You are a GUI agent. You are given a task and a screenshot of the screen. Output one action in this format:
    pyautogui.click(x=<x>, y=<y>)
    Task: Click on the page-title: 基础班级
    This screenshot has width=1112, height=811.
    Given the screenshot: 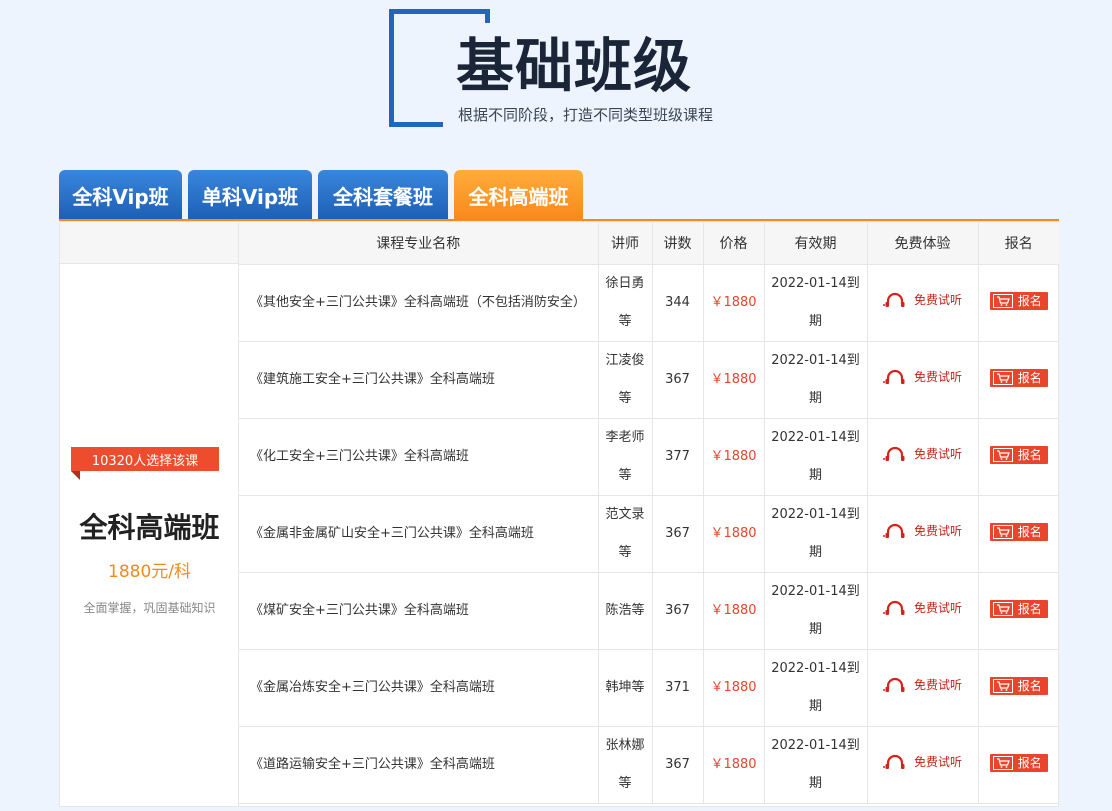 What is the action you would take?
    pyautogui.click(x=574, y=66)
    